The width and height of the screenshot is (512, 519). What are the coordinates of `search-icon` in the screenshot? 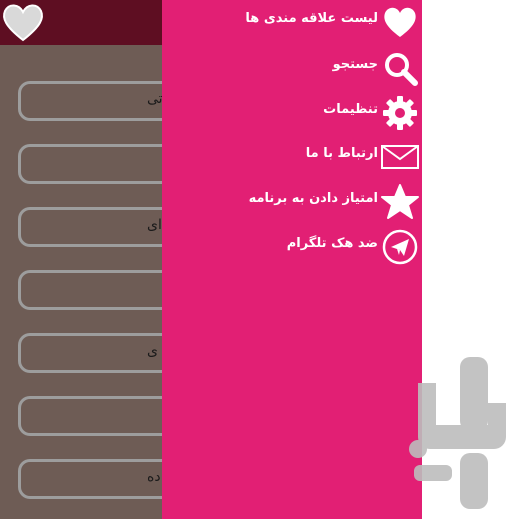 It's located at (400, 68).